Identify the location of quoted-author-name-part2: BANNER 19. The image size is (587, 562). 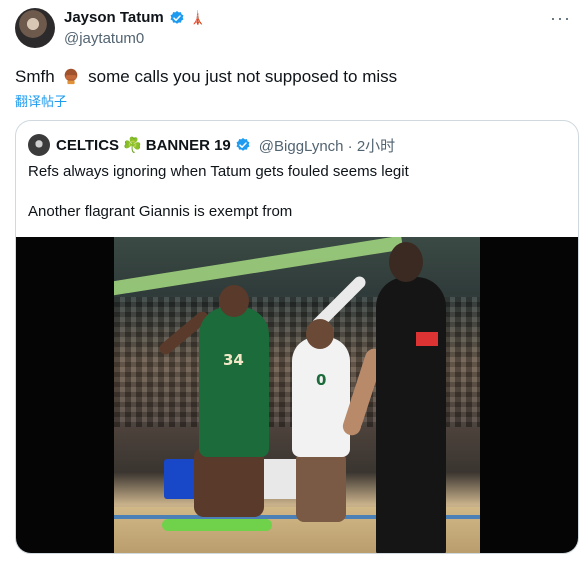
(188, 145).